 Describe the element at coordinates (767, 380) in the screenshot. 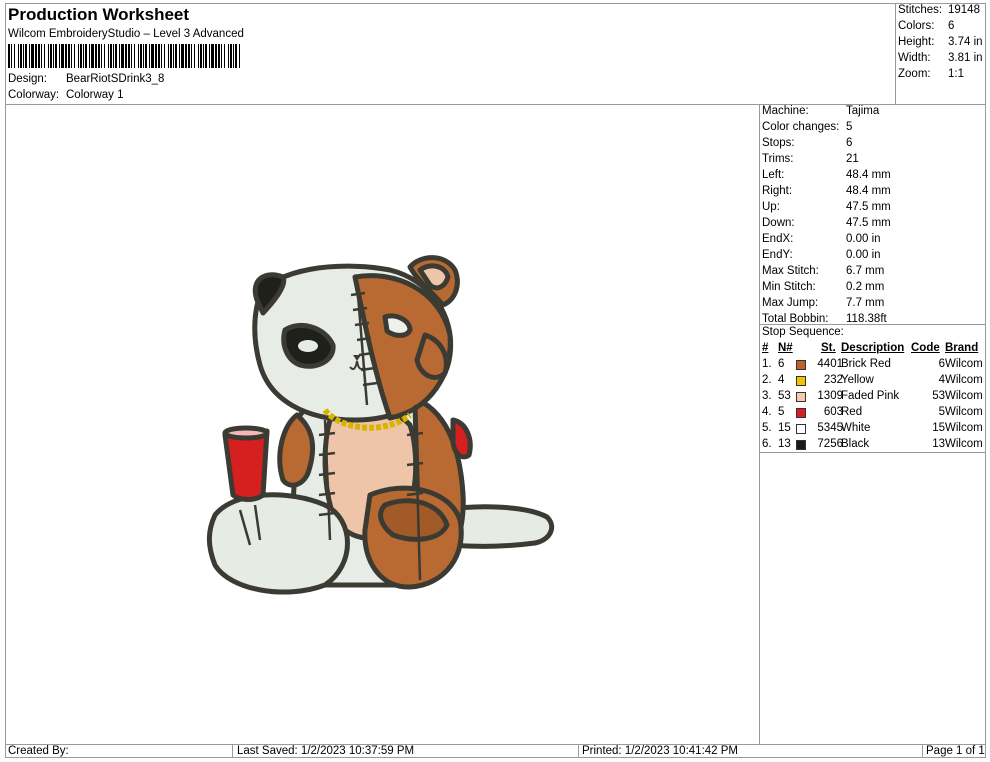

I see `row-number: 2.` at that location.